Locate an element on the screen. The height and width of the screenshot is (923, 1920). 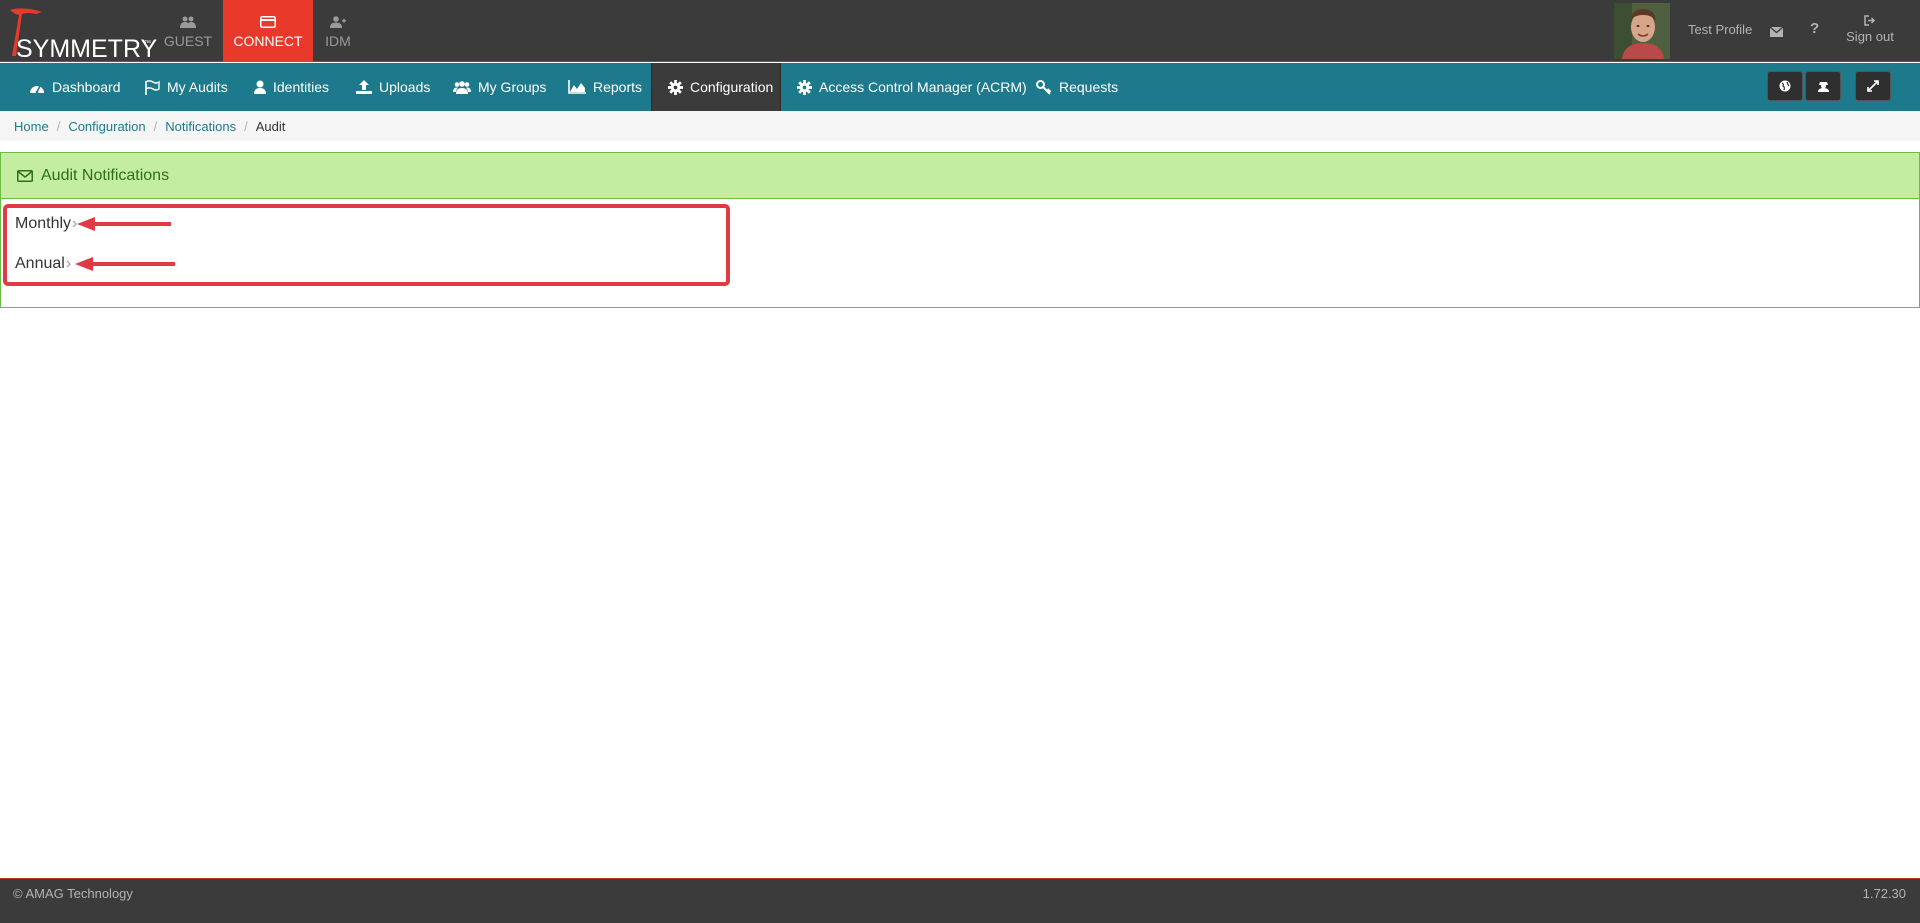
nav-identities: Identities is located at coordinates (291, 87).